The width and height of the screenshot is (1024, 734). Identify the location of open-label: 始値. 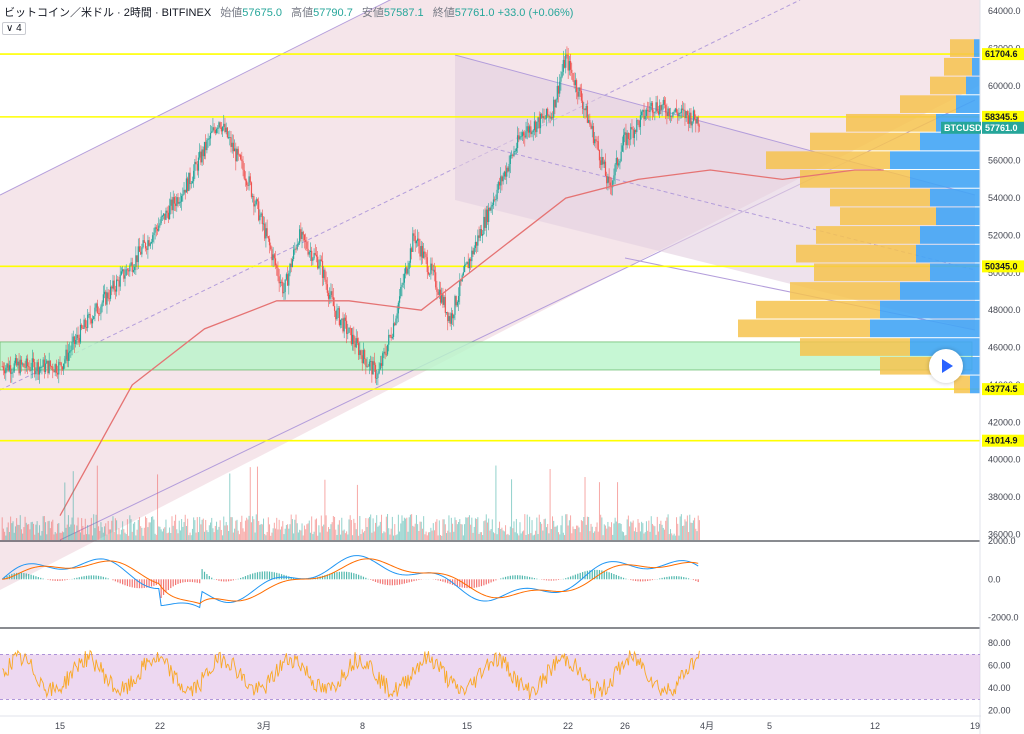
(231, 13).